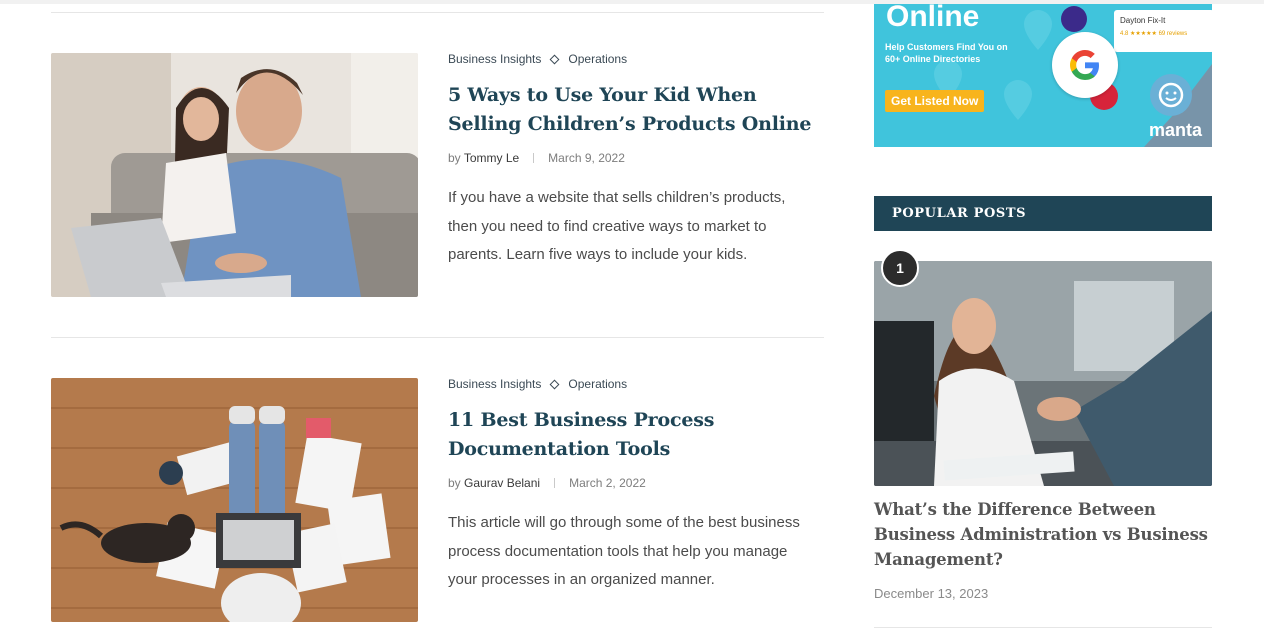 The width and height of the screenshot is (1264, 632). I want to click on byline: by Gaurav Belani, so click(494, 483).